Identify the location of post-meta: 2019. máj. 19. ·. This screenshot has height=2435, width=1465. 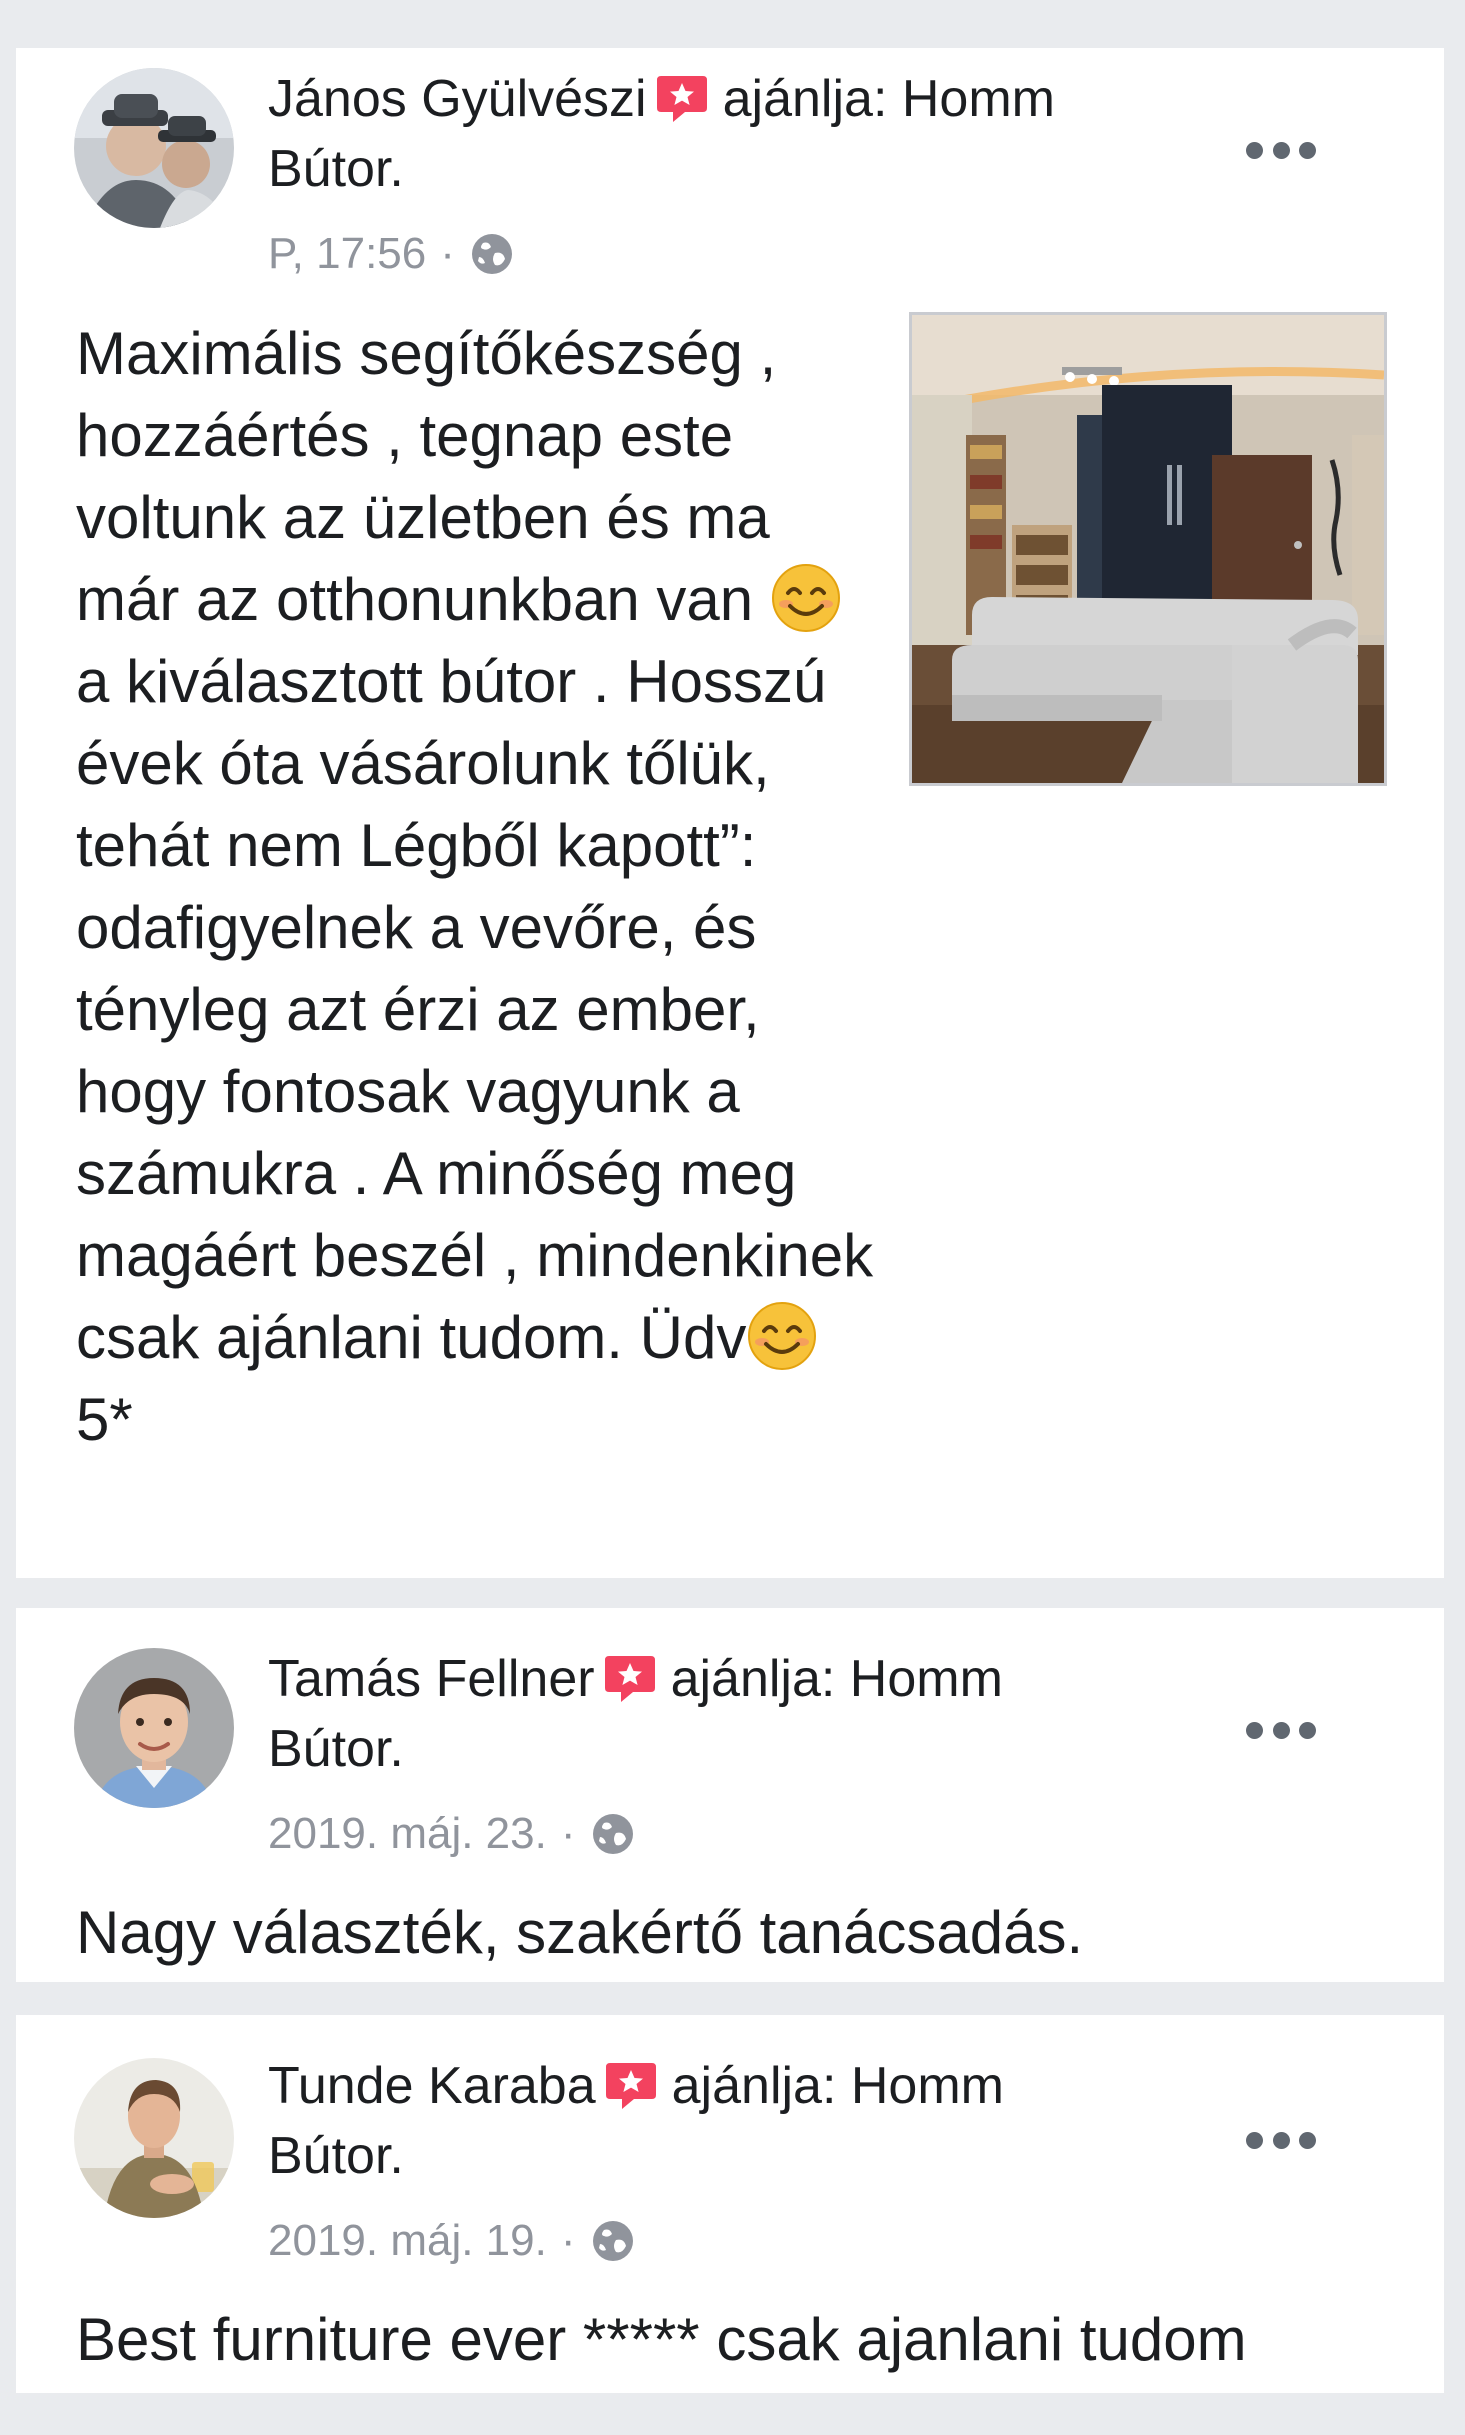
(452, 2241).